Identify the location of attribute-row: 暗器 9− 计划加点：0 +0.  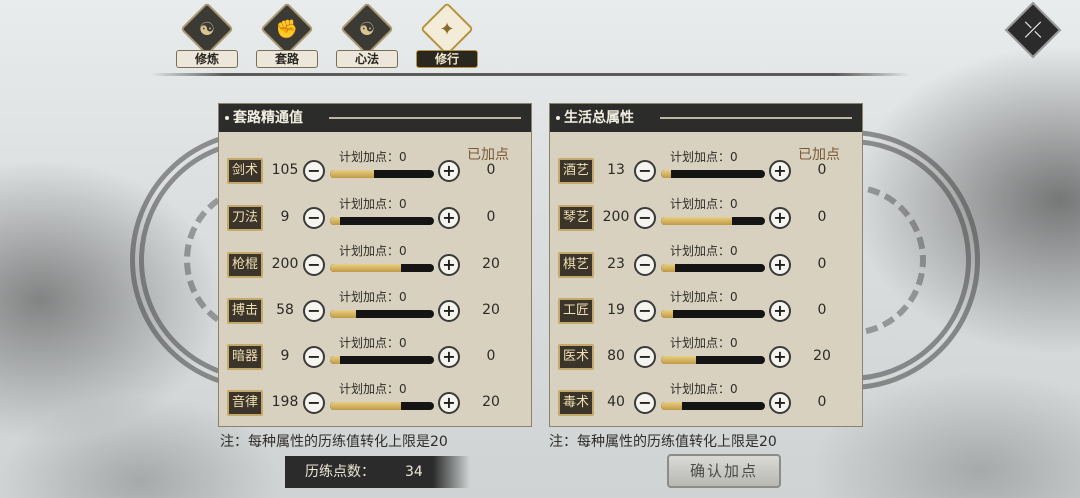
(375, 357).